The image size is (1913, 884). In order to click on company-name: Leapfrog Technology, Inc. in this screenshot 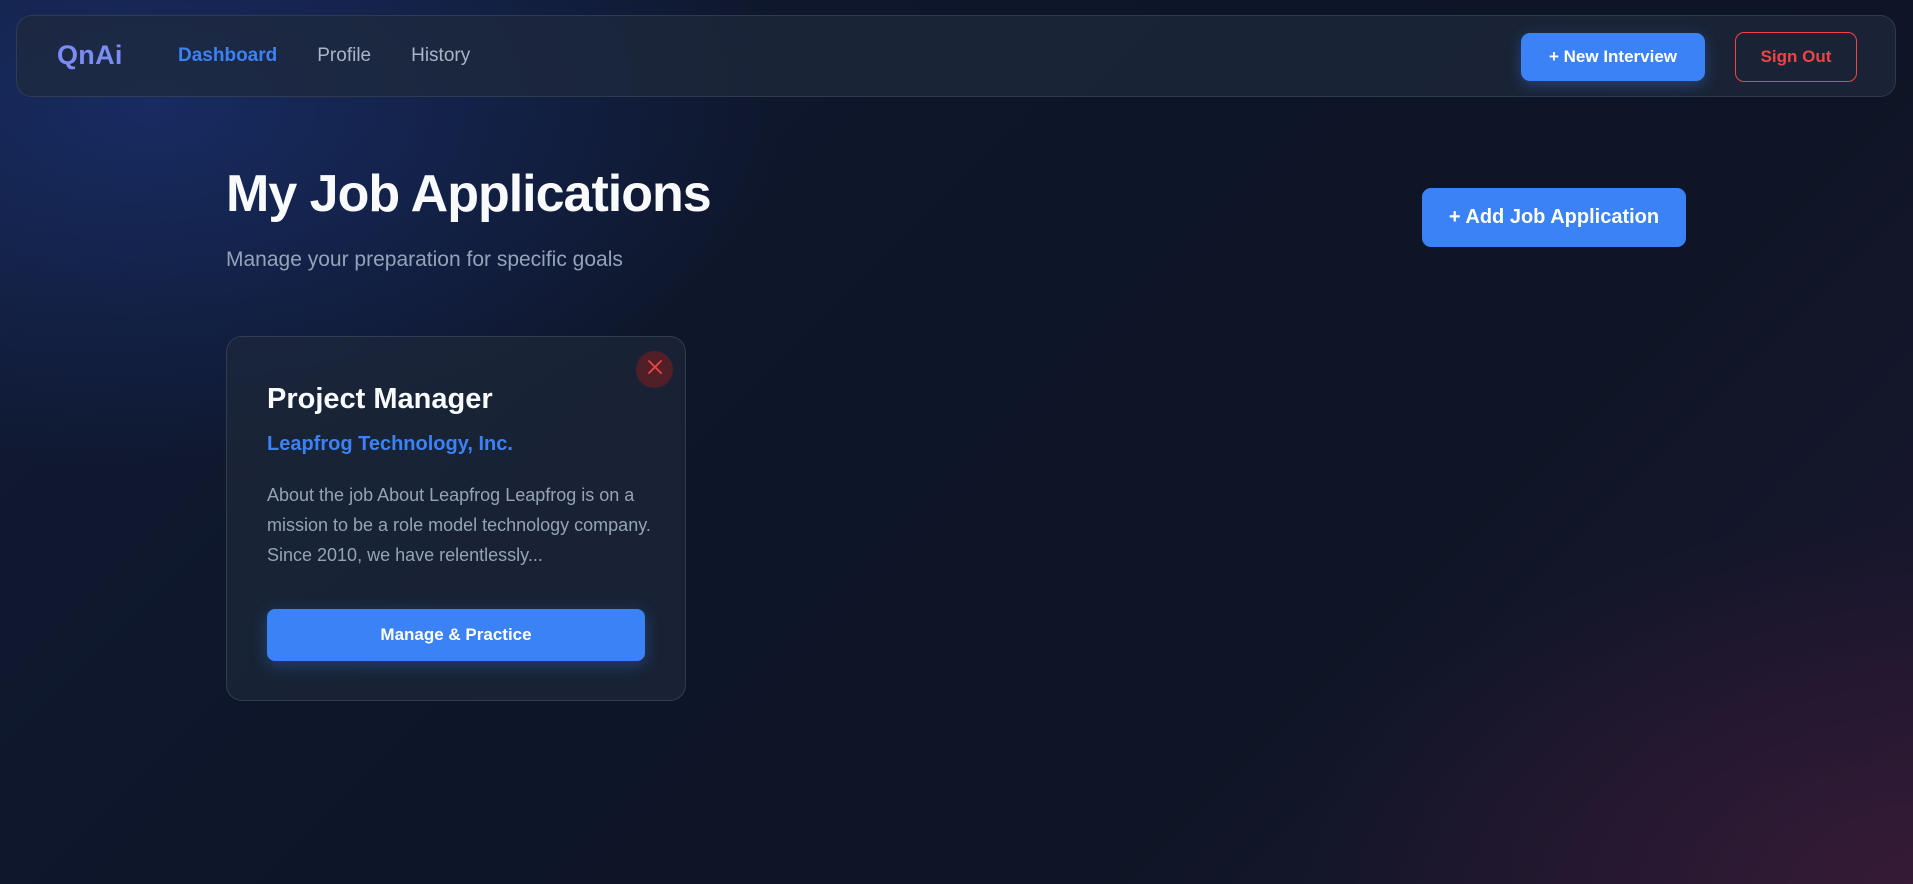, I will do `click(390, 444)`.